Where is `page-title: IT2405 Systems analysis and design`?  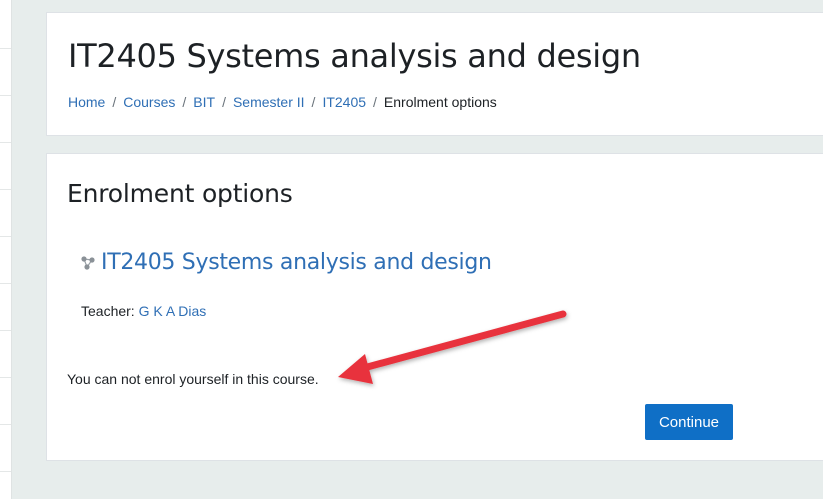
page-title: IT2405 Systems analysis and design is located at coordinates (354, 56).